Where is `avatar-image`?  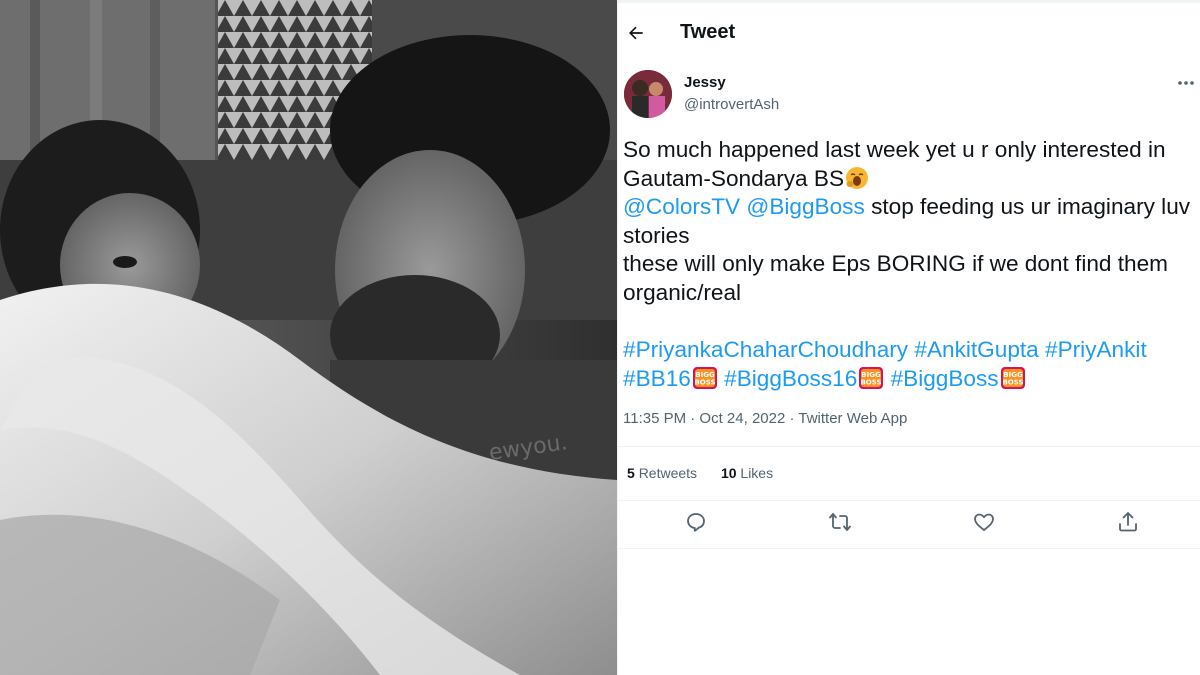
avatar-image is located at coordinates (648, 94).